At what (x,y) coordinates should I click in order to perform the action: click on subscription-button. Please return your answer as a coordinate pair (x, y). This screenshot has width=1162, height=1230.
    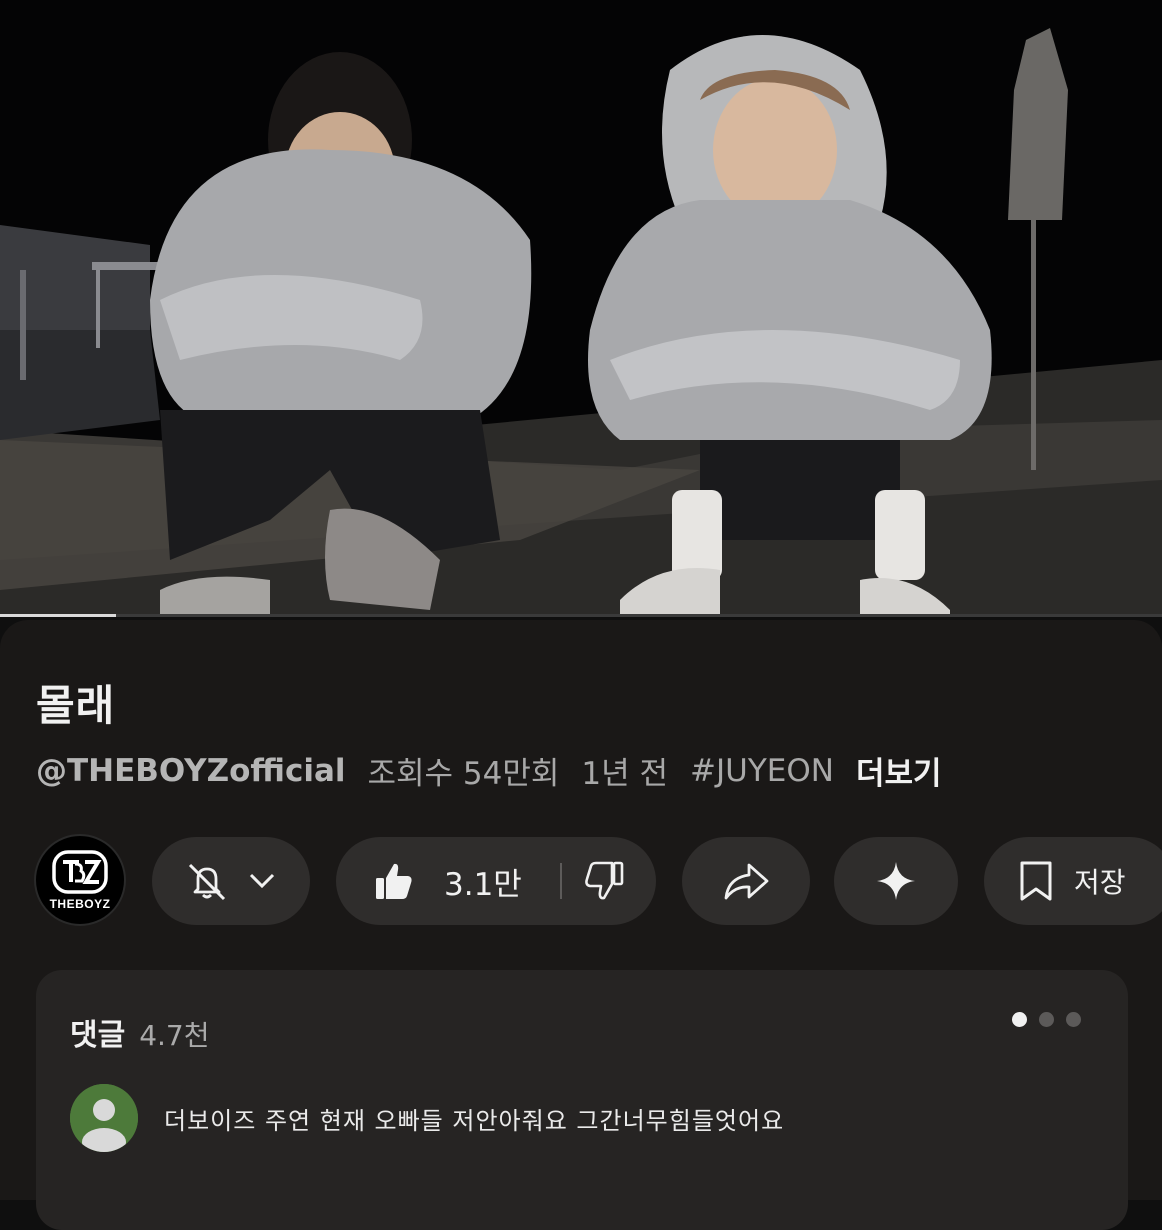
    Looking at the image, I should click on (231, 881).